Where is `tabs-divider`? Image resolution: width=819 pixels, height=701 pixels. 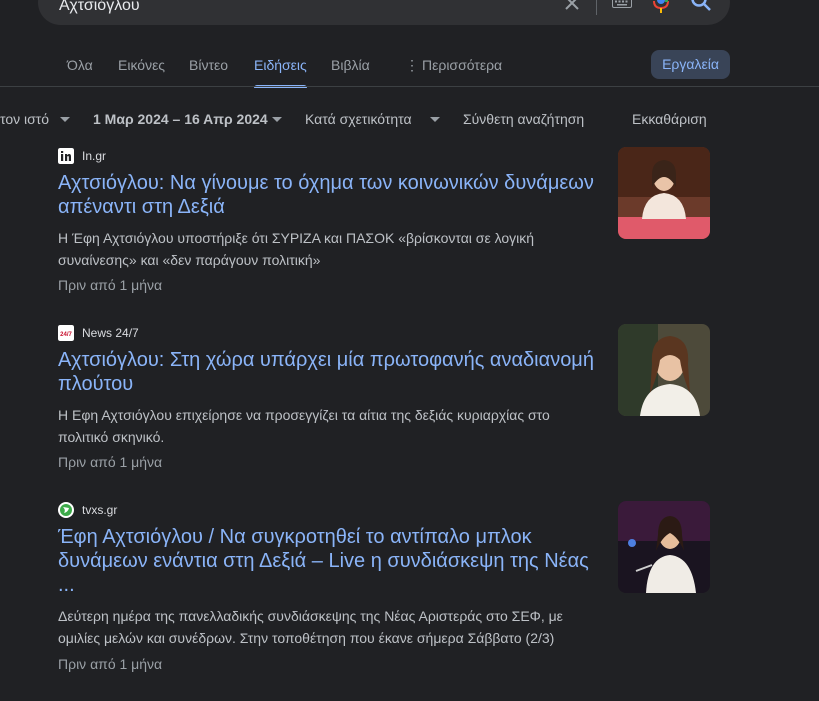
tabs-divider is located at coordinates (409, 86).